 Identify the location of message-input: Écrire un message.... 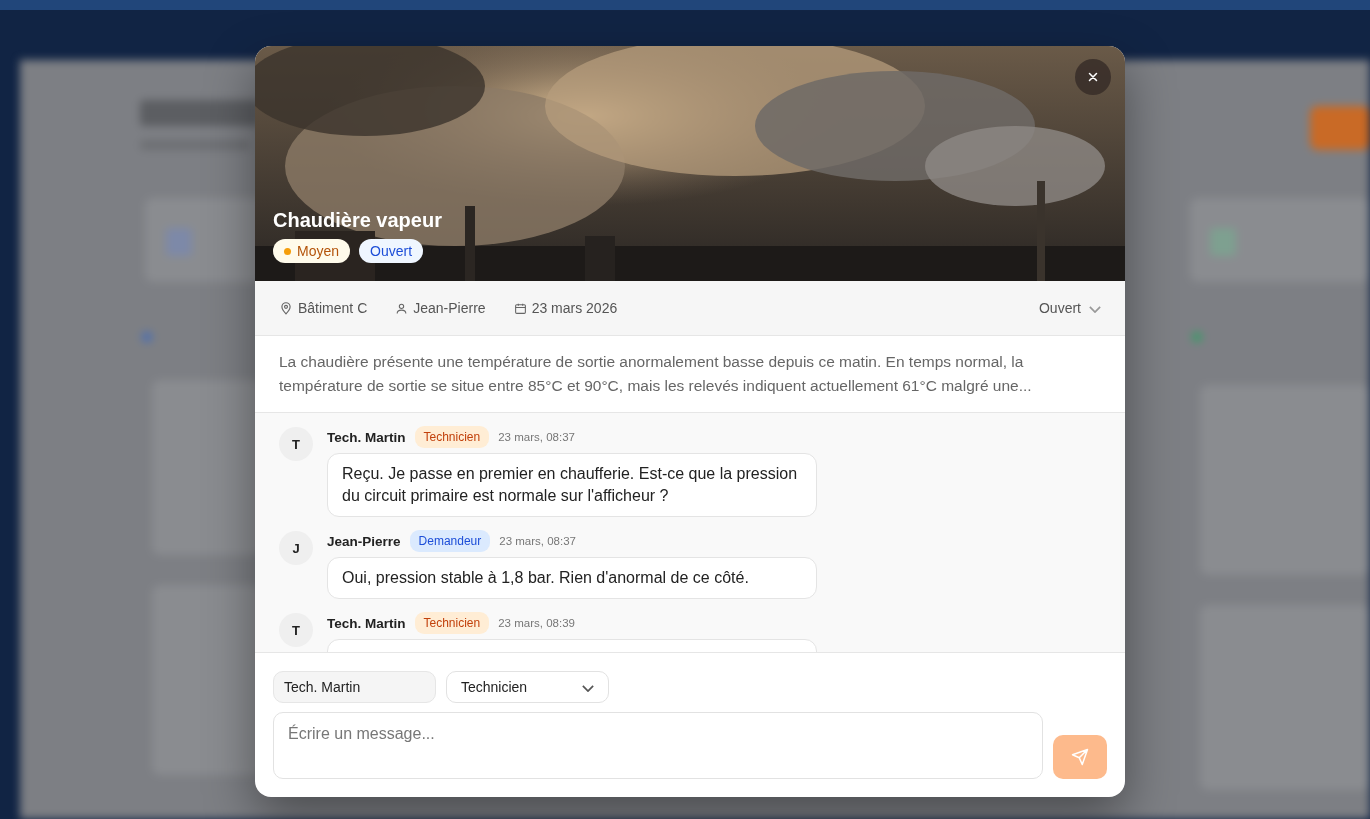
(658, 745).